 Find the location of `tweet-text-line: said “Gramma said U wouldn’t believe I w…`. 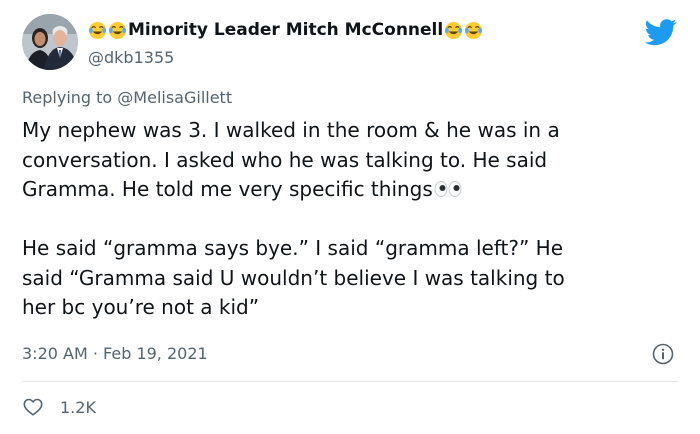

tweet-text-line: said “Gramma said U wouldn’t believe I w… is located at coordinates (293, 277).